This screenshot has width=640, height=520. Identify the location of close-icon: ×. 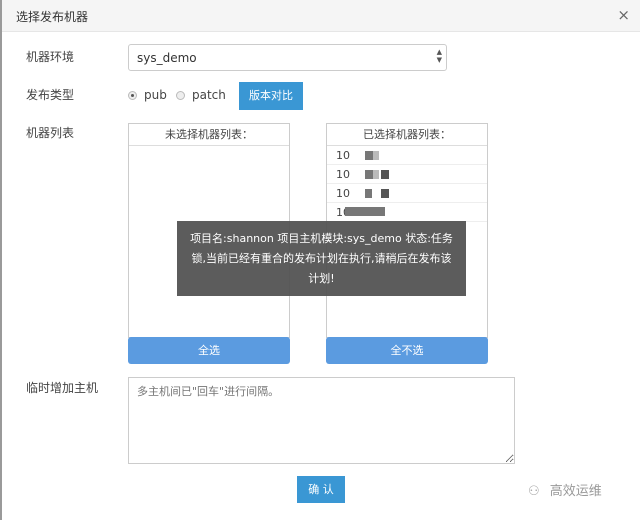
(623, 15).